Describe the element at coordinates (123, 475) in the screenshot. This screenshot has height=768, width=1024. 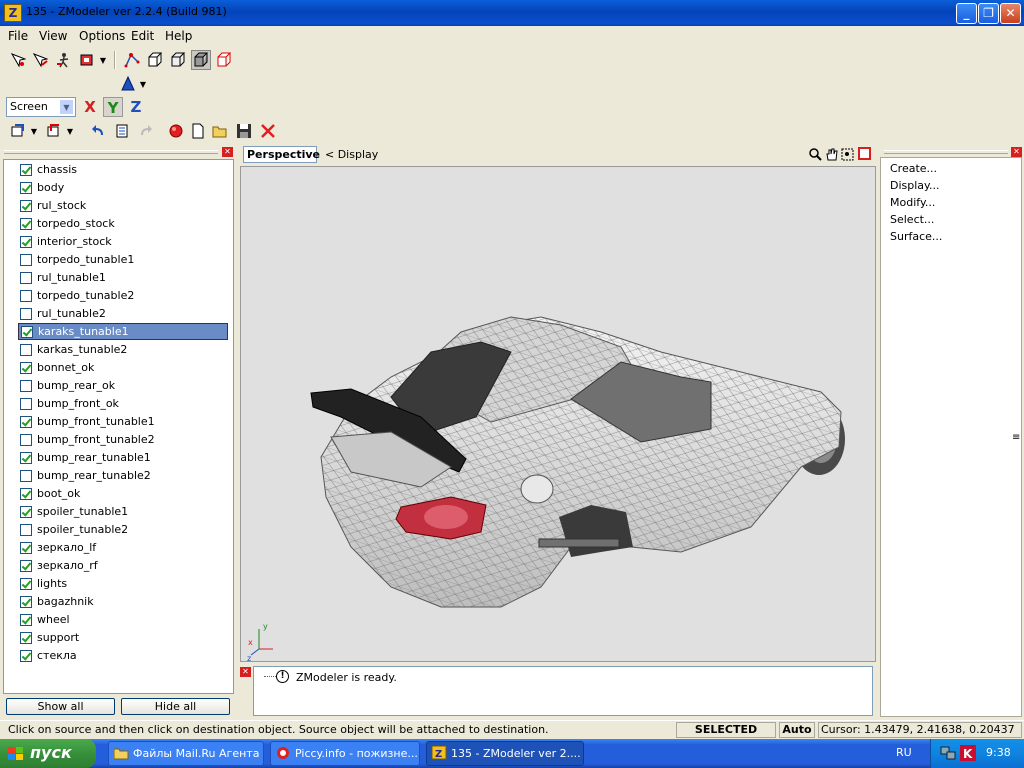
I see `object-list-item: bump_rear_tunable2` at that location.